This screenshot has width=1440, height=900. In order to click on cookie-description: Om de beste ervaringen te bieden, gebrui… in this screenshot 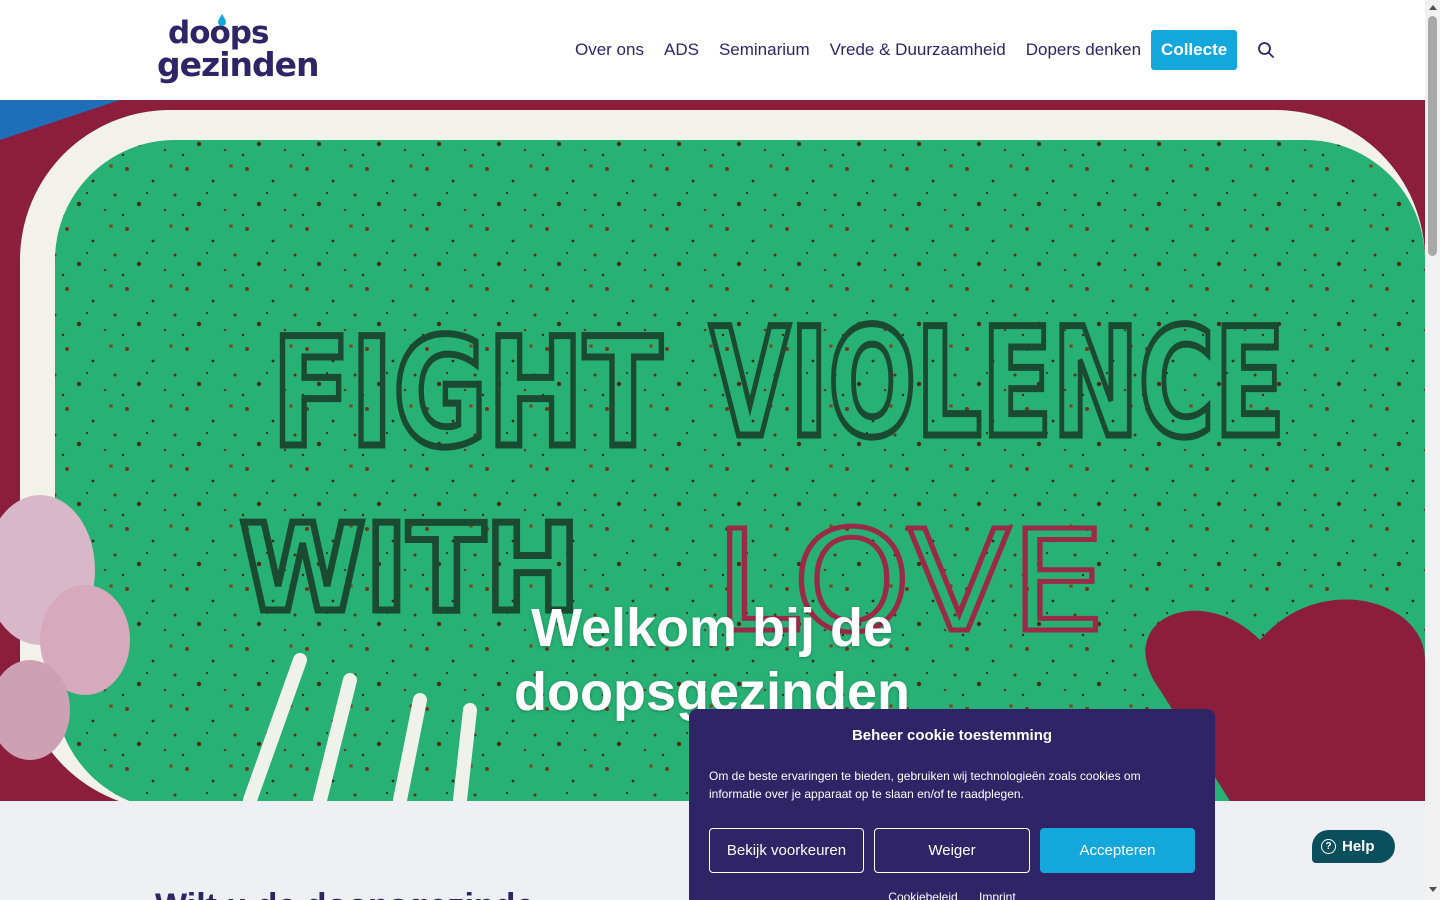, I will do `click(925, 785)`.